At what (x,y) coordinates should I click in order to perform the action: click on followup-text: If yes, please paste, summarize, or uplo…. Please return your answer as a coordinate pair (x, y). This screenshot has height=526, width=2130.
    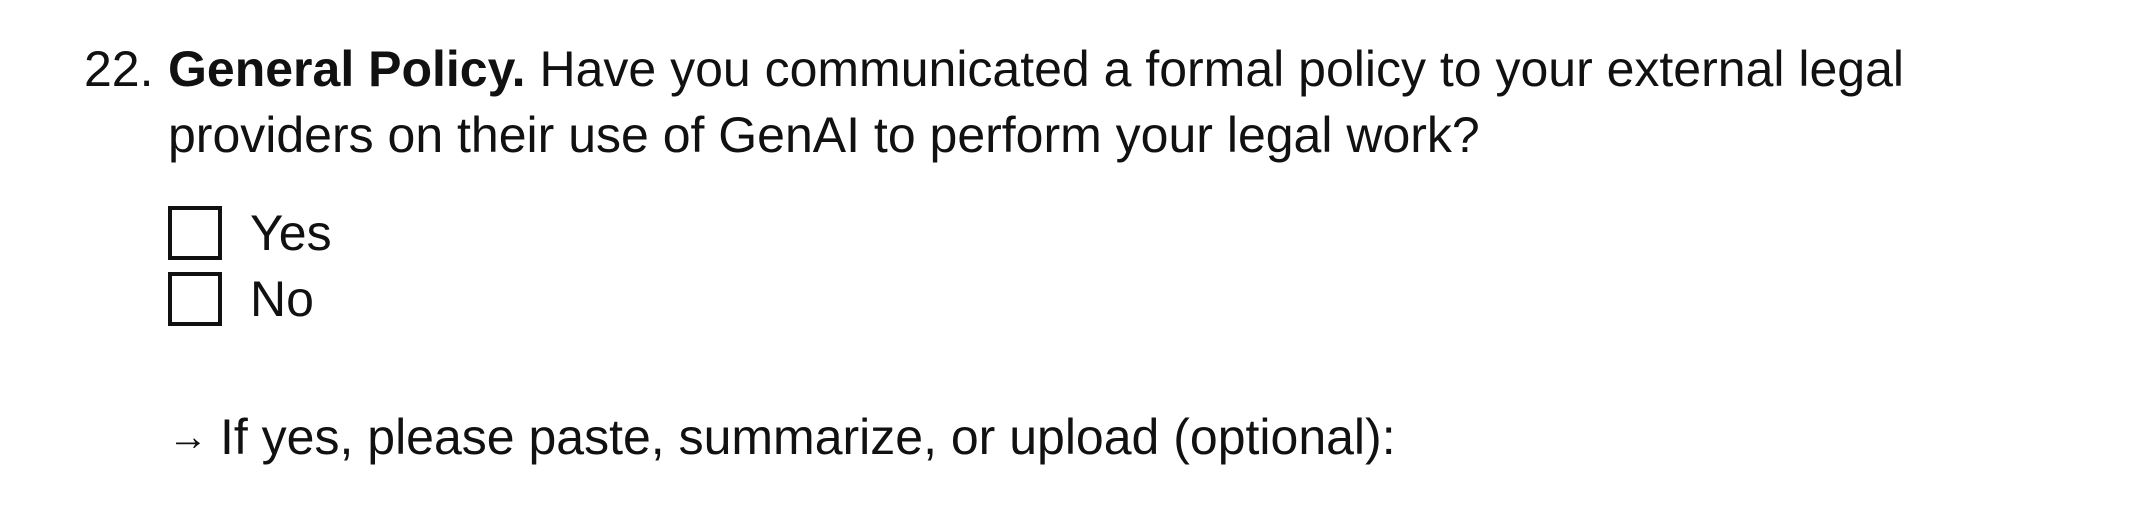
    Looking at the image, I should click on (808, 437).